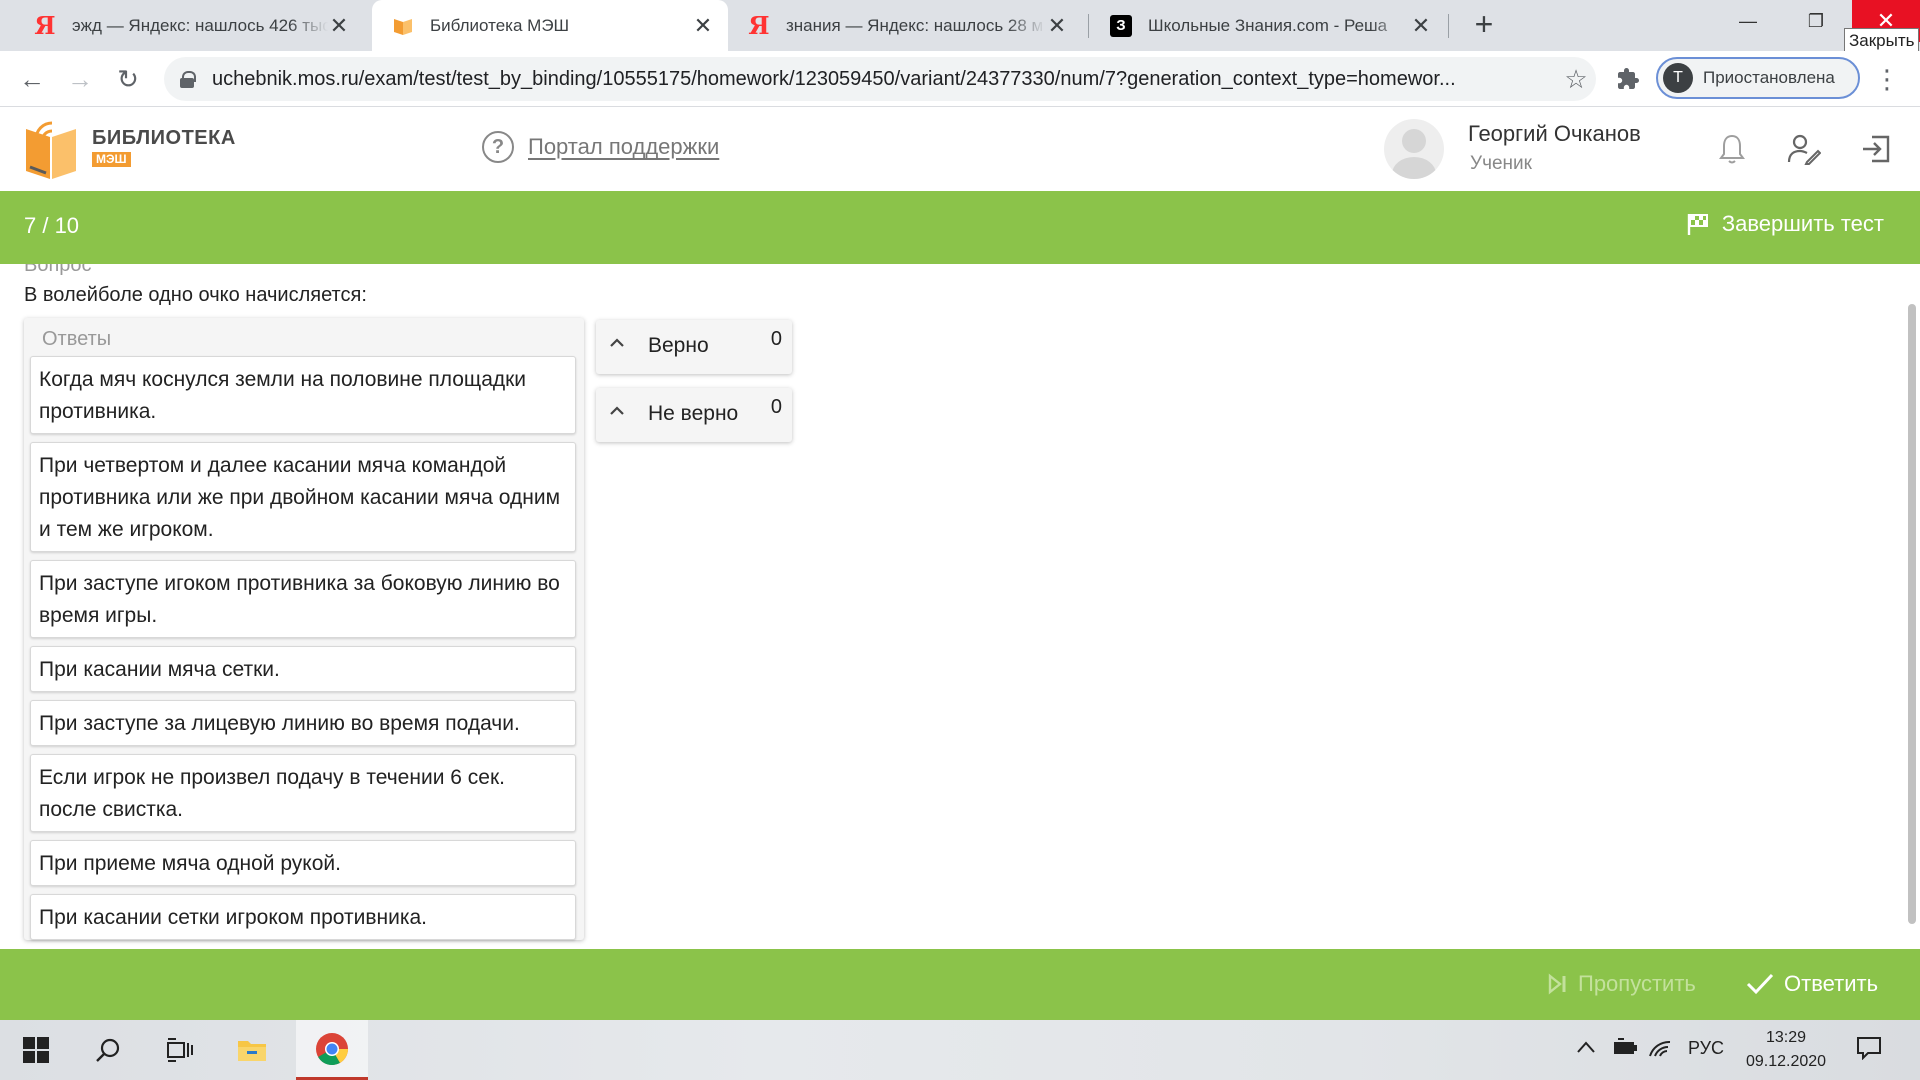 This screenshot has width=1920, height=1080. Describe the element at coordinates (128, 79) in the screenshot. I see `reload-icon: ↻` at that location.